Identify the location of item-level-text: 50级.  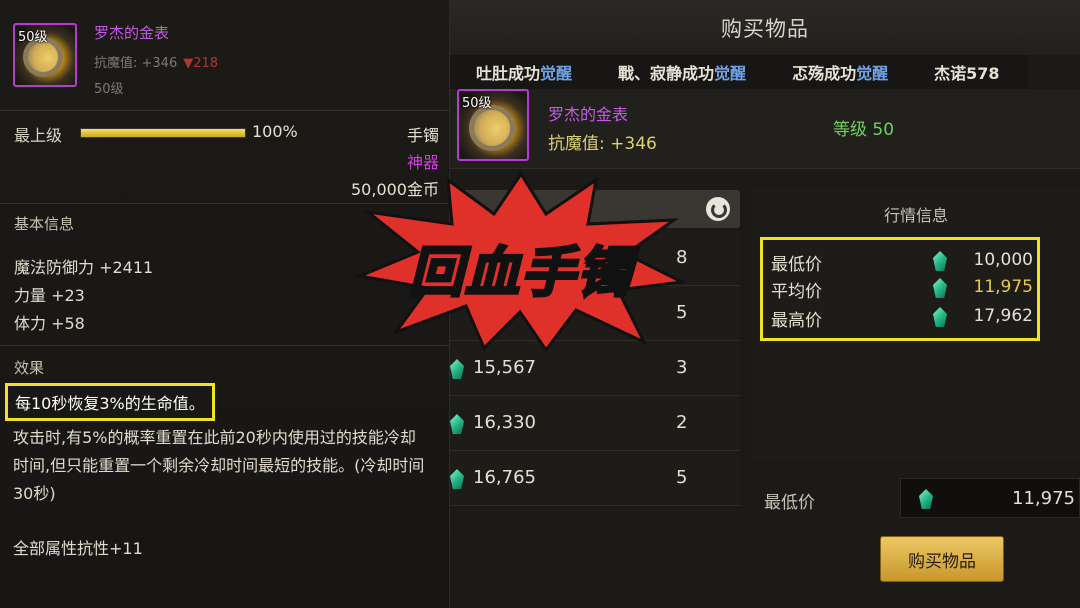
(109, 89).